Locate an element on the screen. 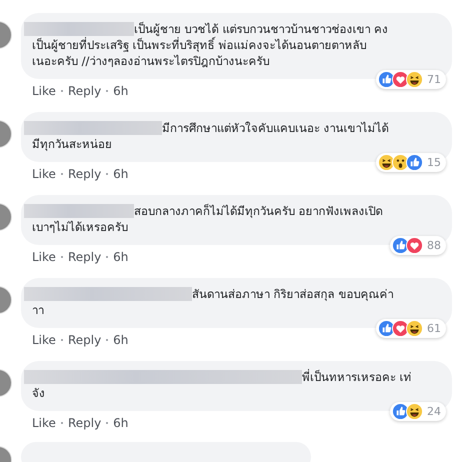  comment-text: าา is located at coordinates (38, 310).